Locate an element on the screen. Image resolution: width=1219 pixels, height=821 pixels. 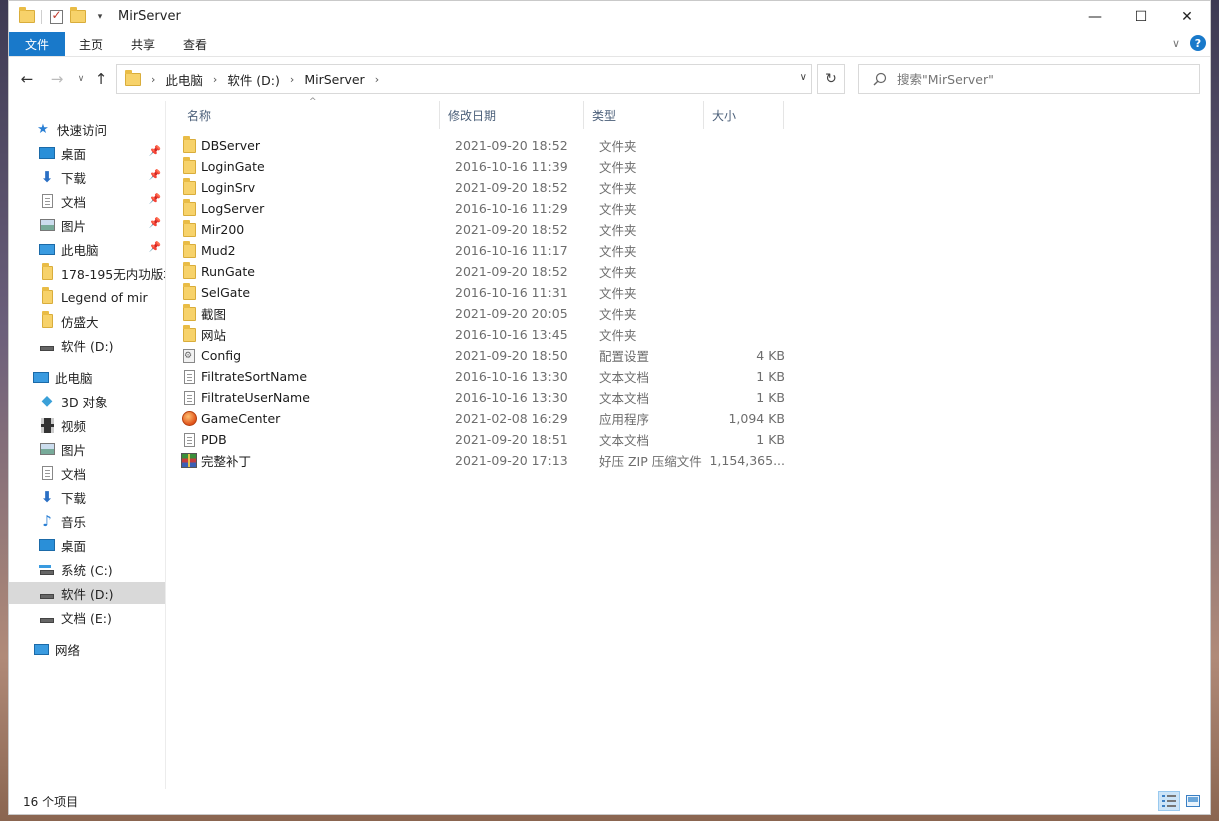
tab-home: 主页 is located at coordinates (91, 44).